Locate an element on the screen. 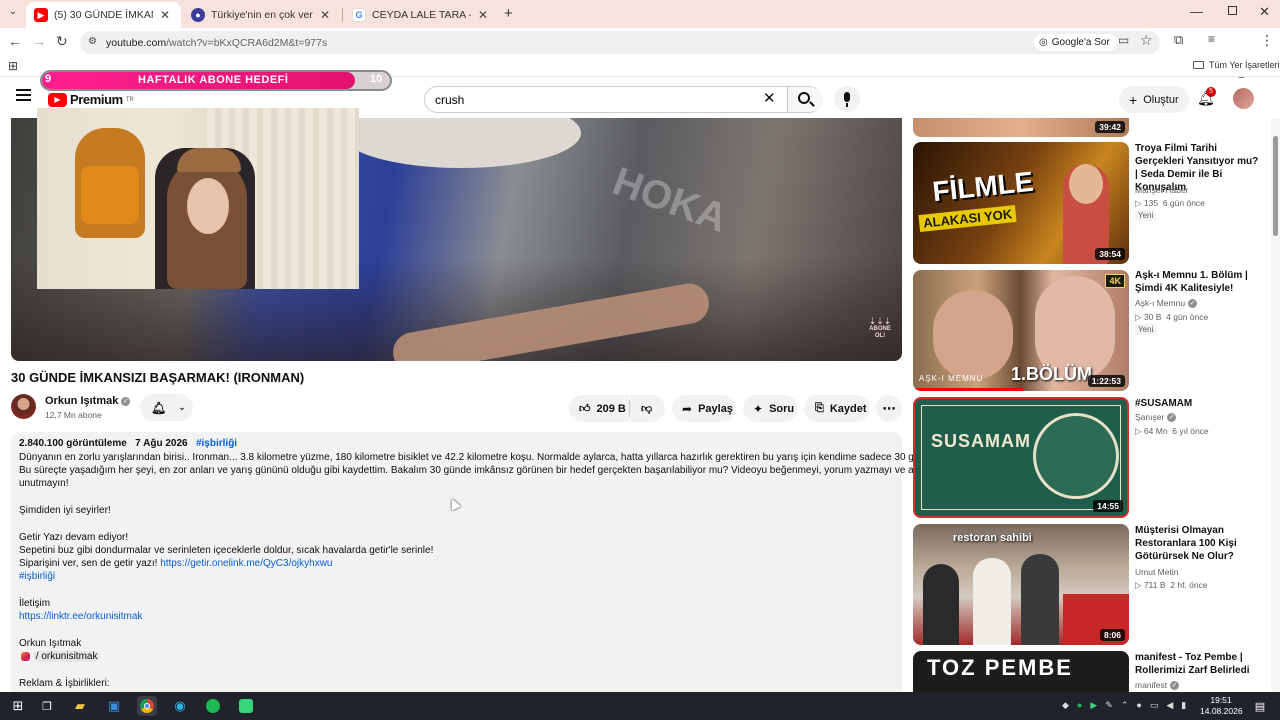 The image size is (1280, 720). plus-icon: + is located at coordinates (1133, 99).